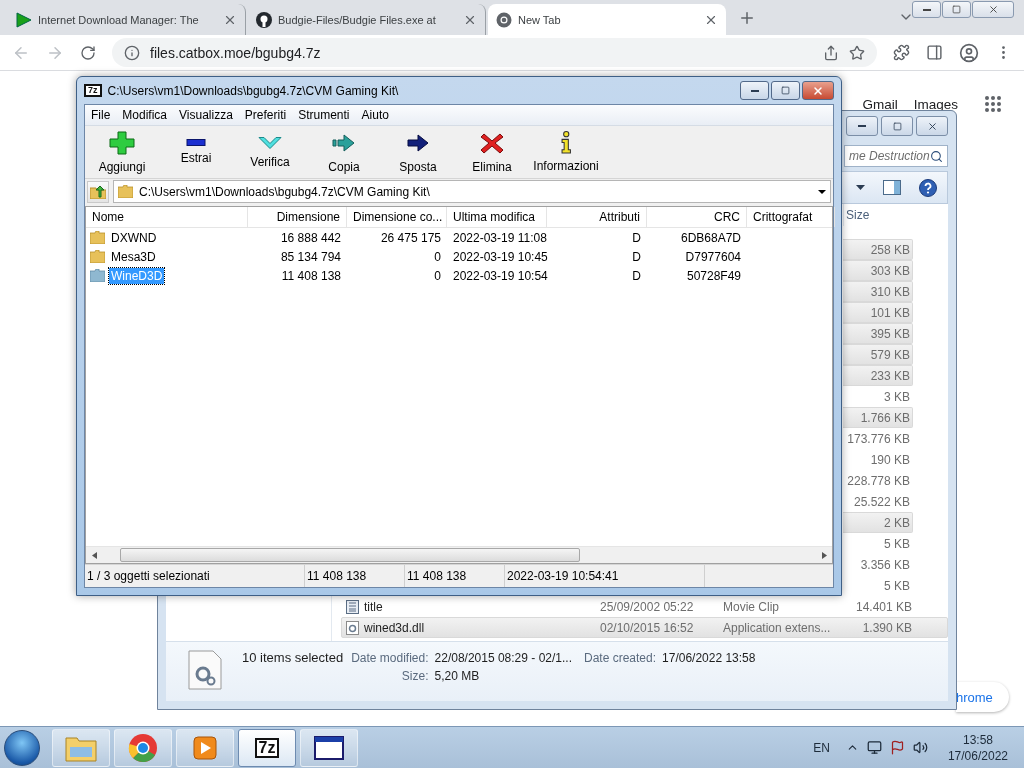 The height and width of the screenshot is (768, 1024). I want to click on table-cell-text: 26 475 175, so click(410, 237).